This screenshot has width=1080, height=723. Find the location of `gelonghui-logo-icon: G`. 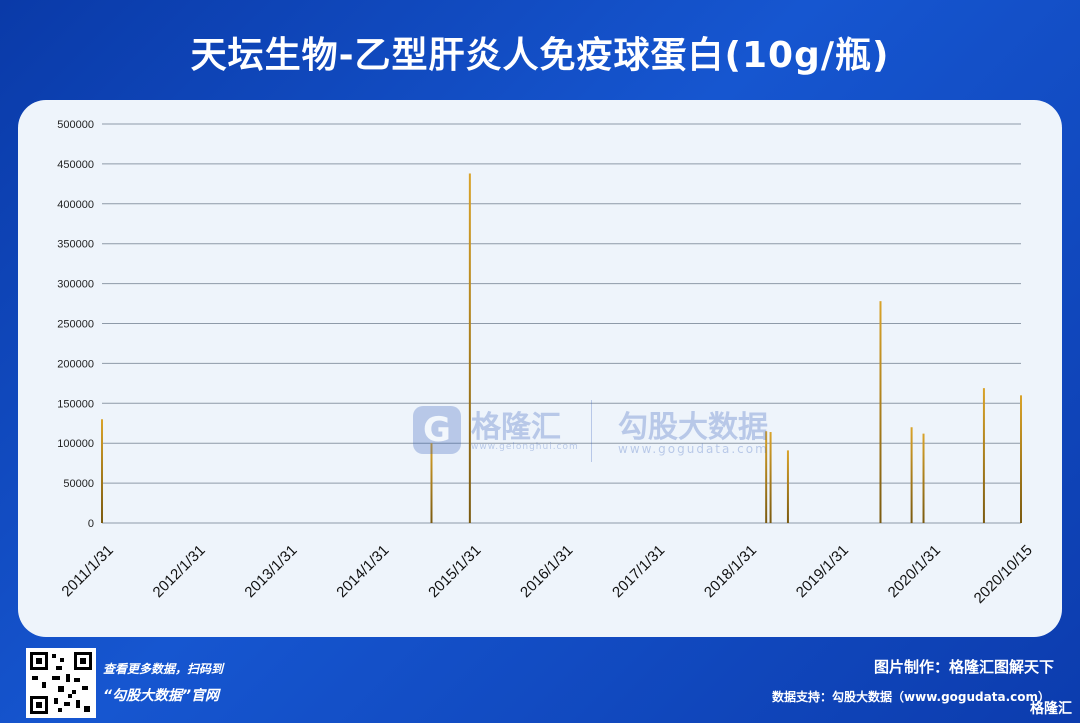

gelonghui-logo-icon: G is located at coordinates (437, 430).